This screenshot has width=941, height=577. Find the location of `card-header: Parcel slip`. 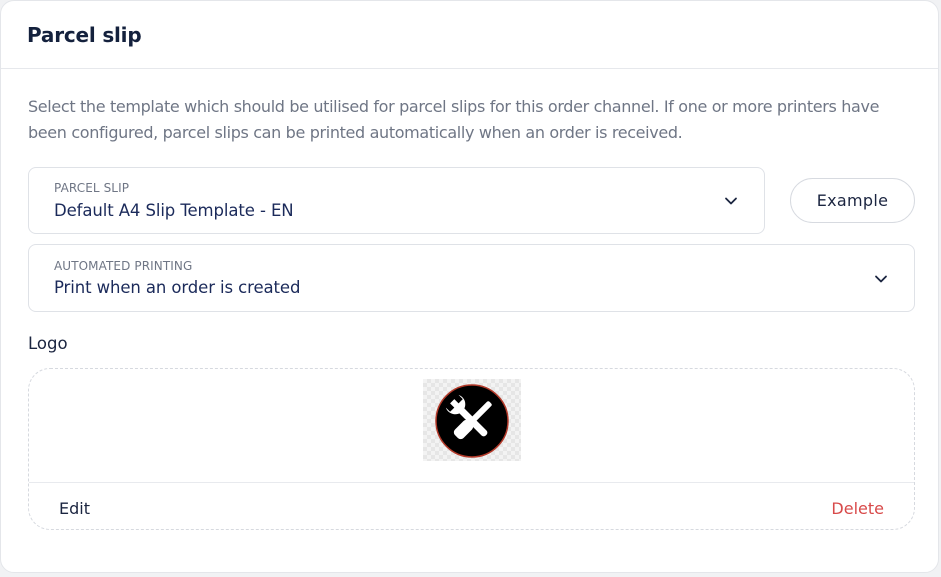

card-header: Parcel slip is located at coordinates (469, 35).